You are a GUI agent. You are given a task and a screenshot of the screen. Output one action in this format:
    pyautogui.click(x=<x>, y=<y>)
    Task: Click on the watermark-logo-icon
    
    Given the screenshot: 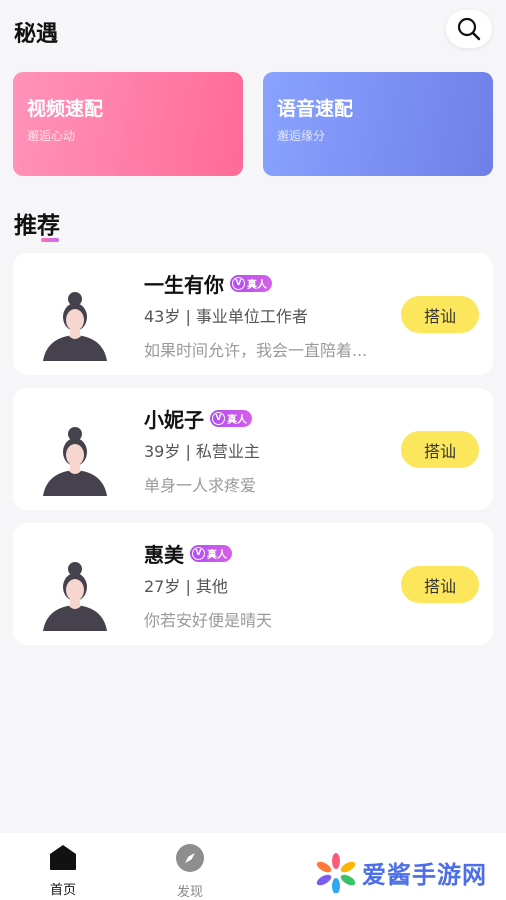 What is the action you would take?
    pyautogui.click(x=336, y=872)
    